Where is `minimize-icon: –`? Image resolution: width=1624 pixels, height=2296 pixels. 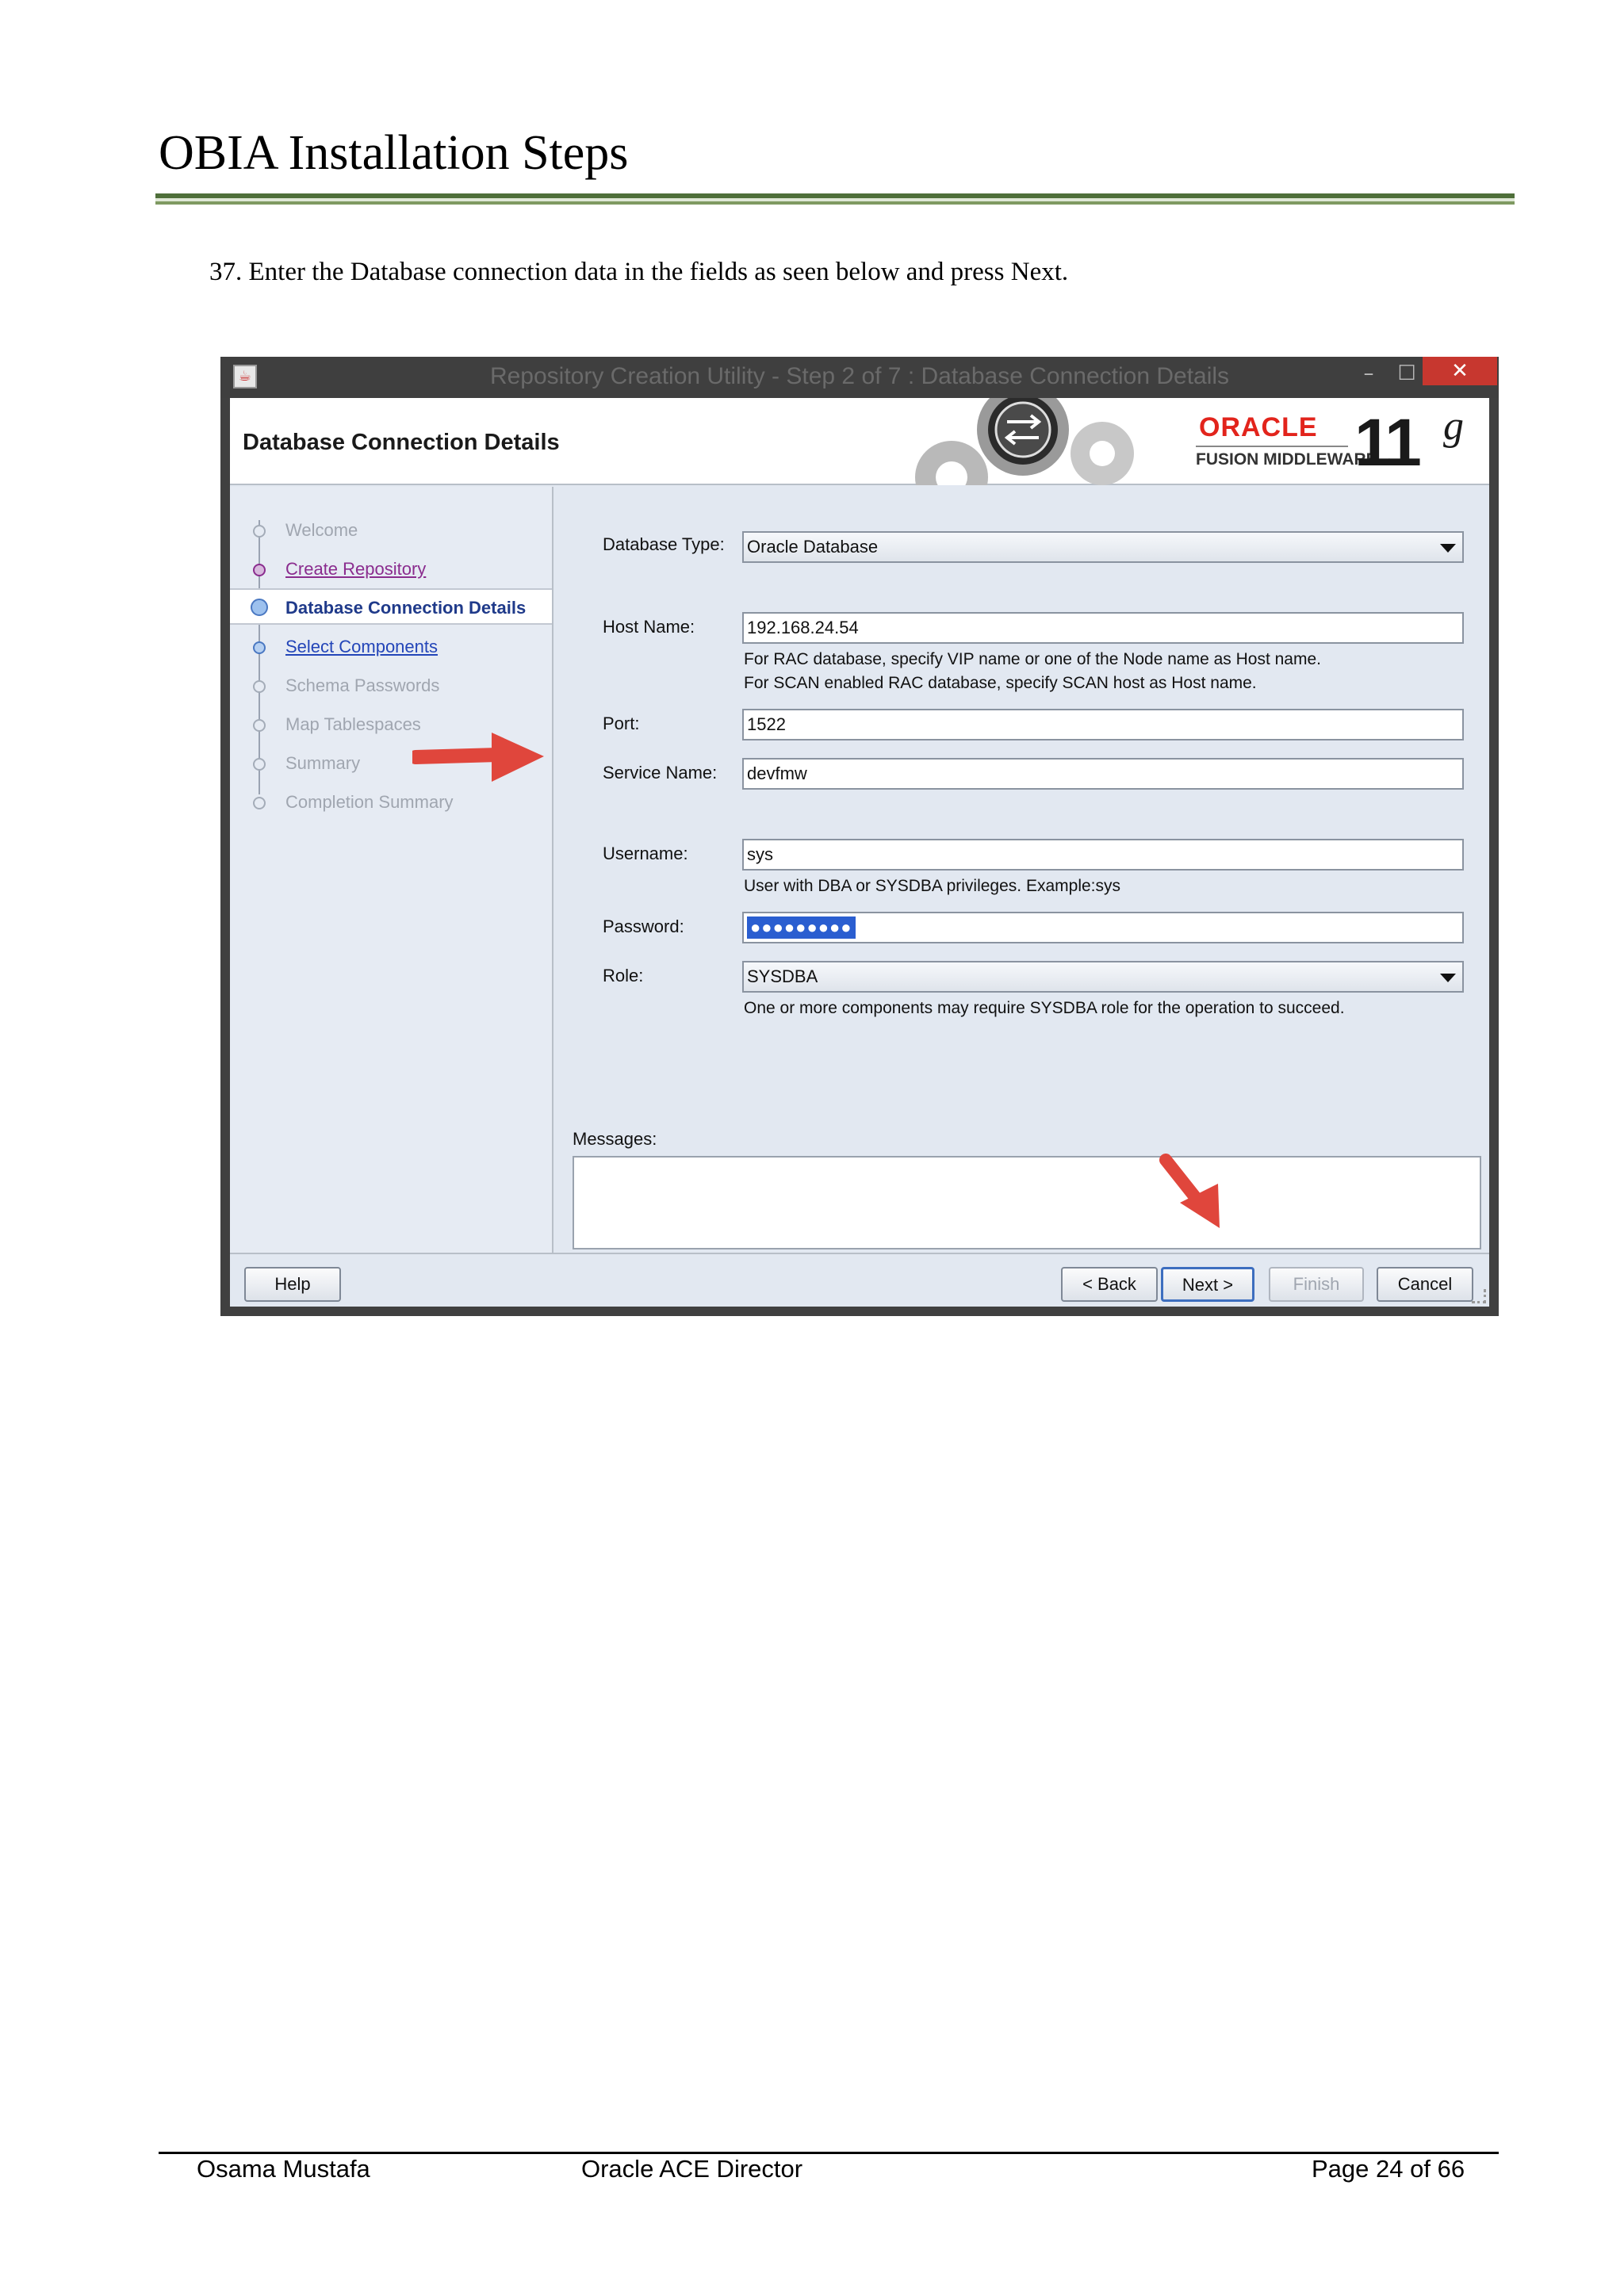
minimize-icon: – is located at coordinates (1369, 376).